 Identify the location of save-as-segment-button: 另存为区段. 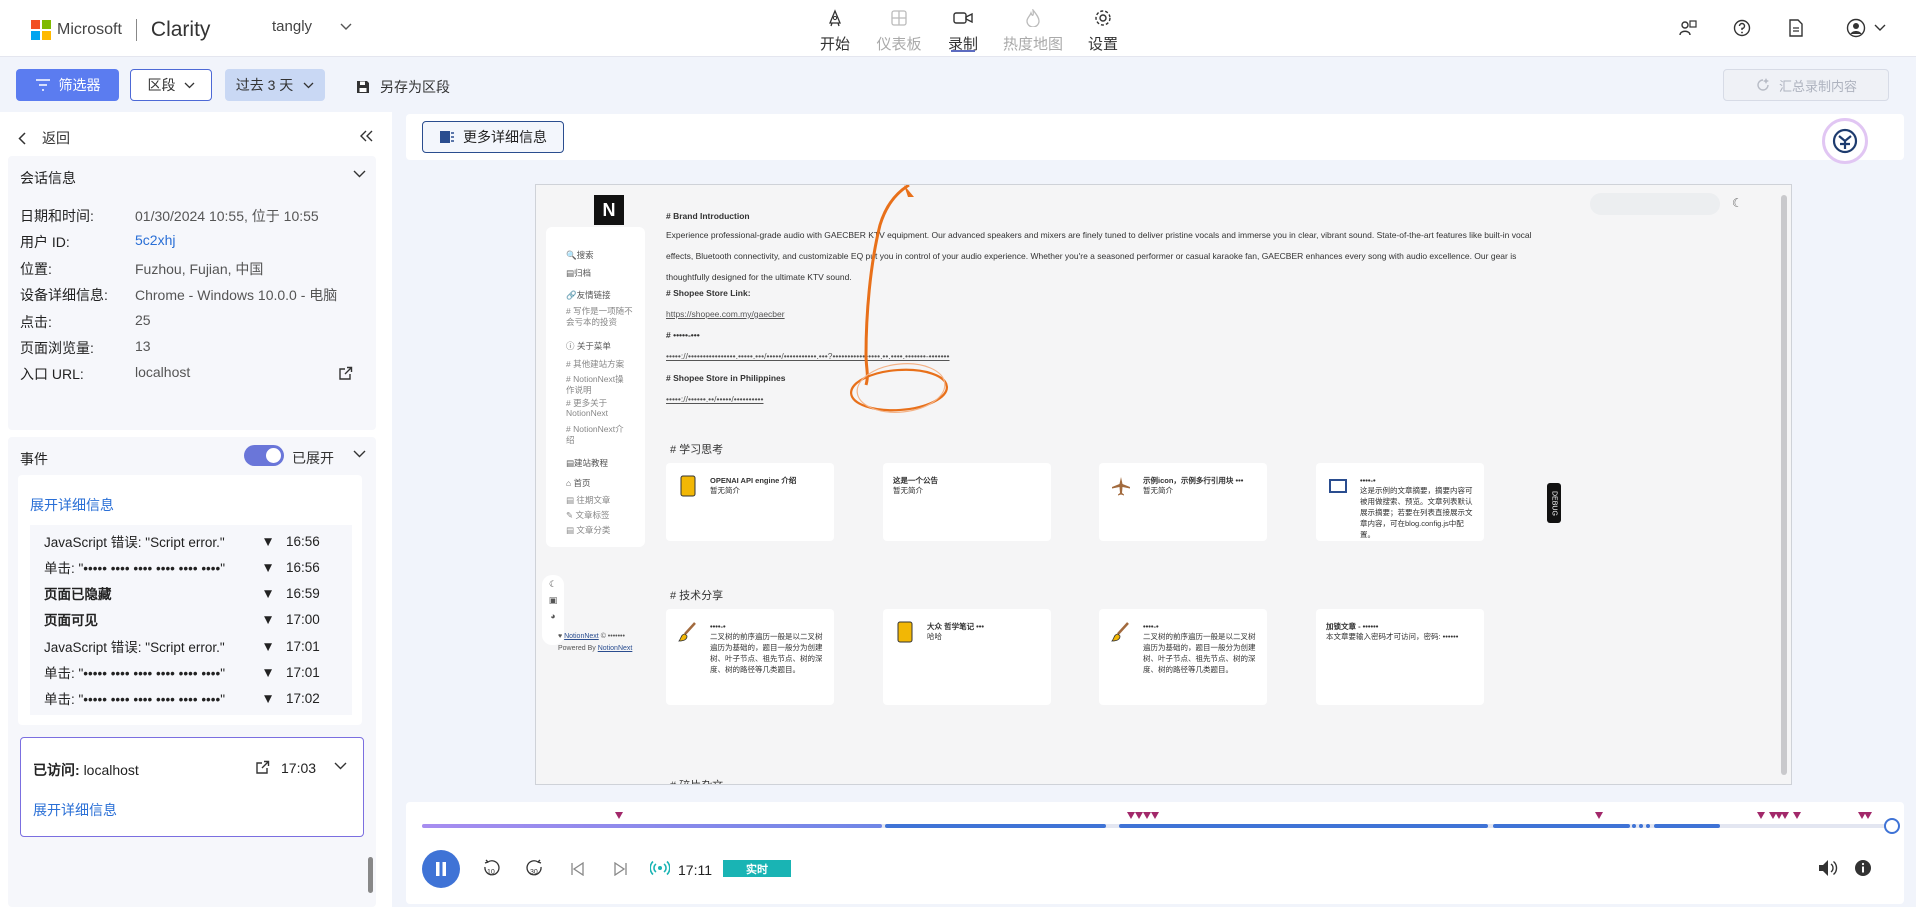
(403, 87).